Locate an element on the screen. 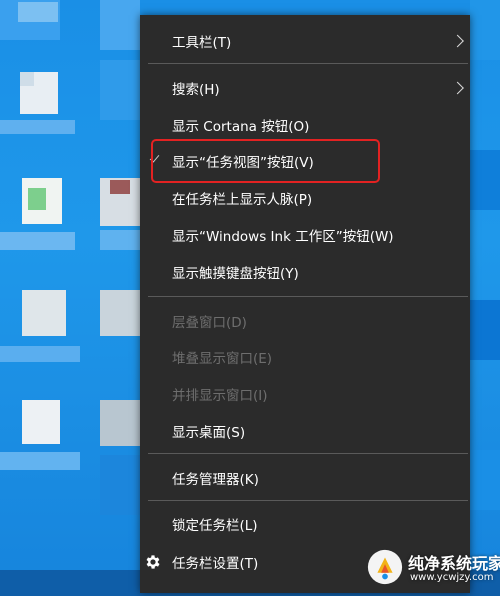 The image size is (500, 596). menu-item-label: 堆叠显示窗口(E) is located at coordinates (222, 359).